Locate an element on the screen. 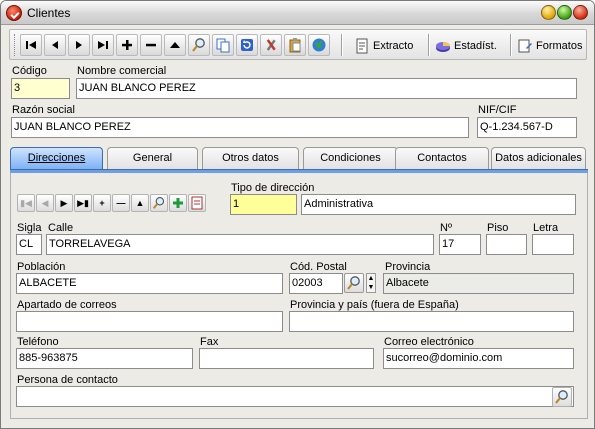 Image resolution: width=595 pixels, height=429 pixels. poblacion-label: Población is located at coordinates (41, 267).